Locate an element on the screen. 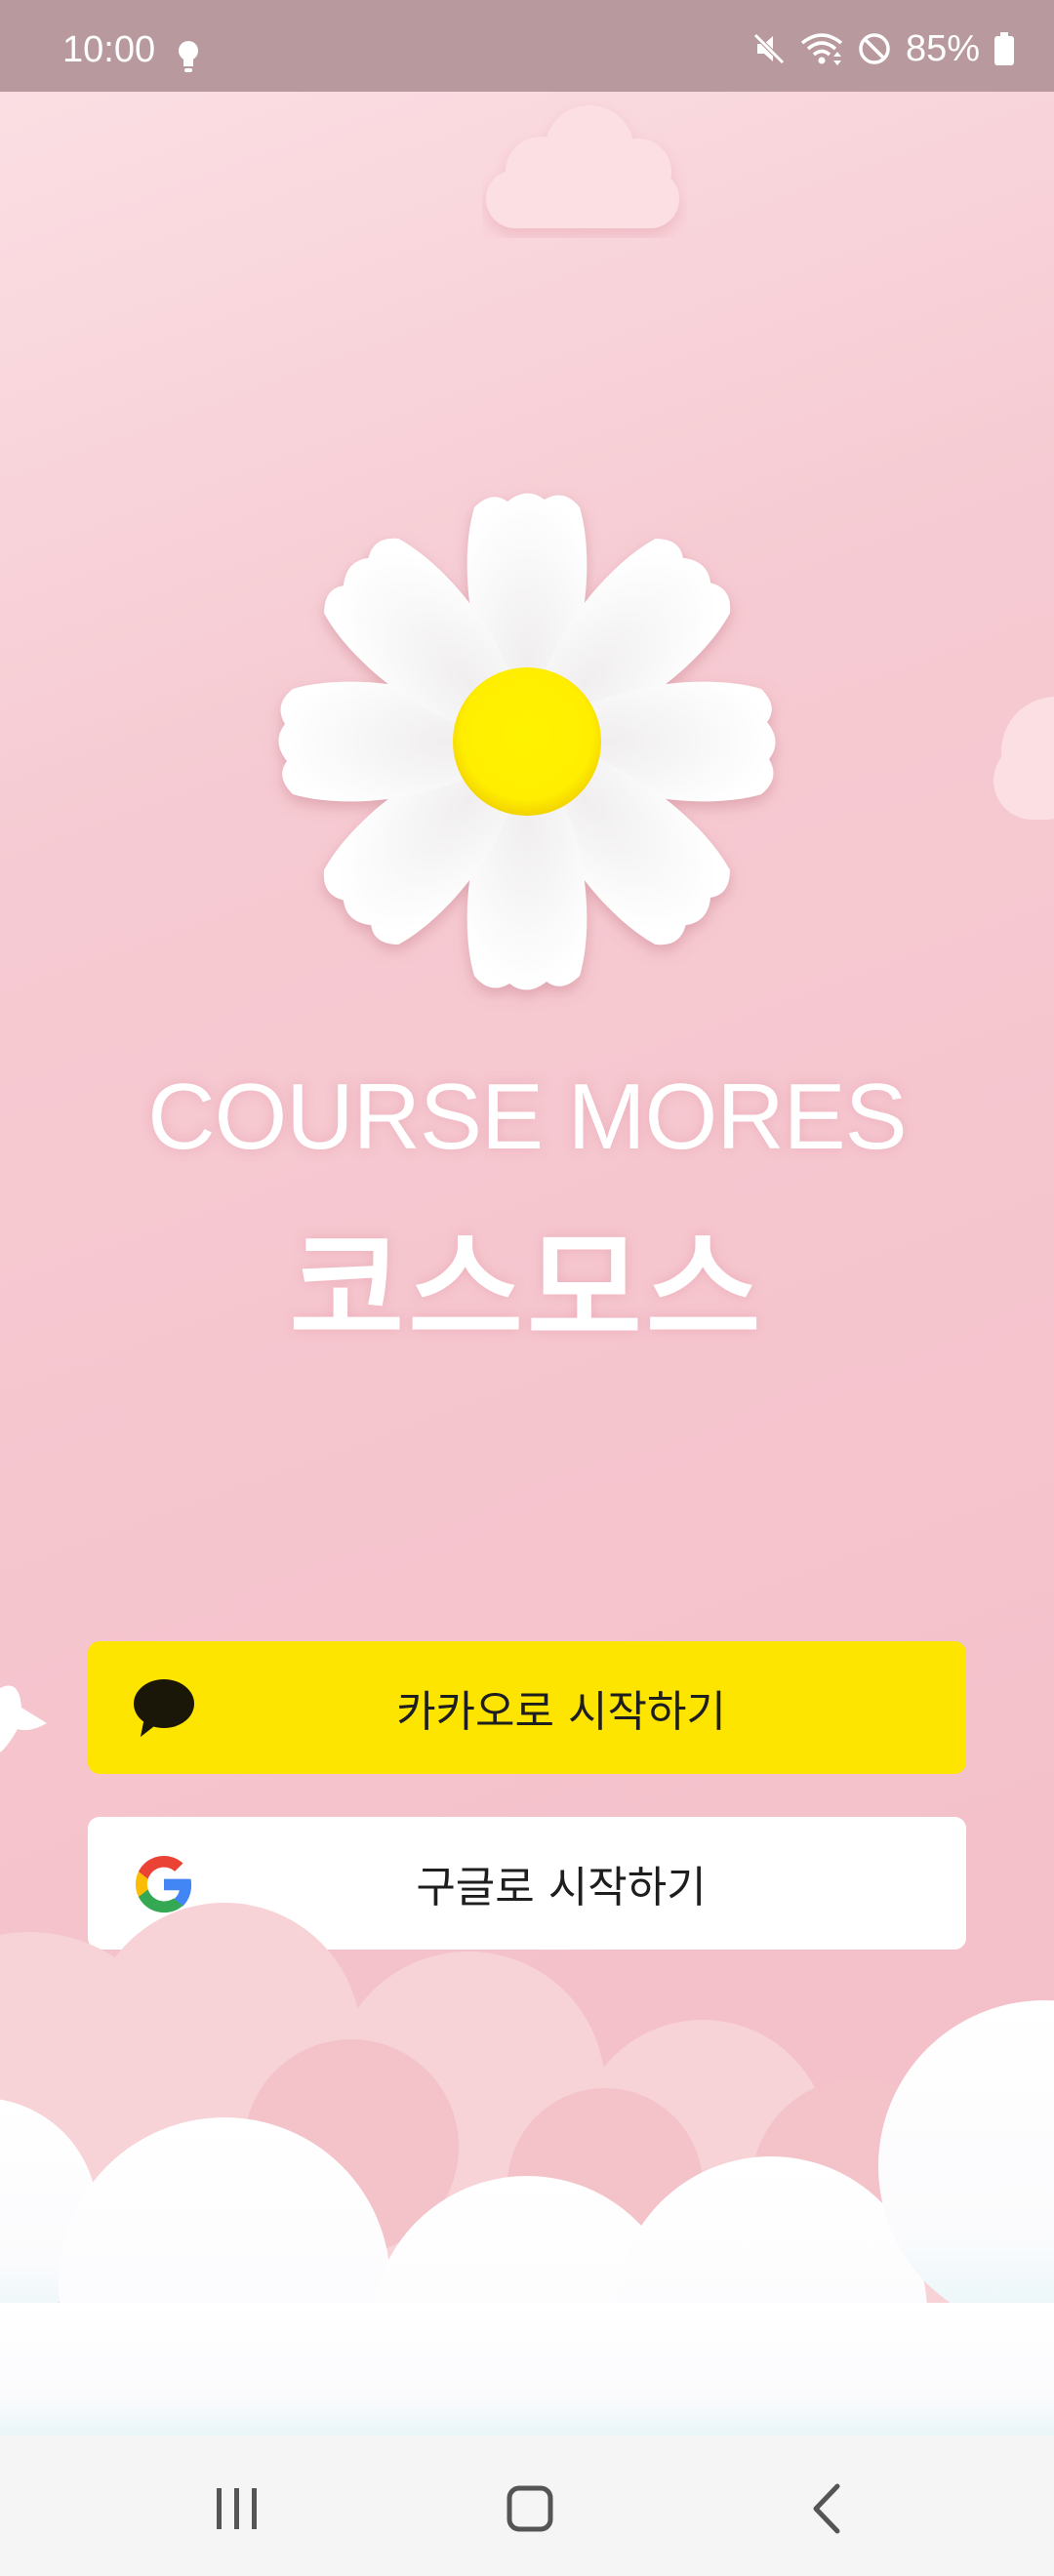 This screenshot has height=2576, width=1054. cloud-decoration is located at coordinates (582, 166).